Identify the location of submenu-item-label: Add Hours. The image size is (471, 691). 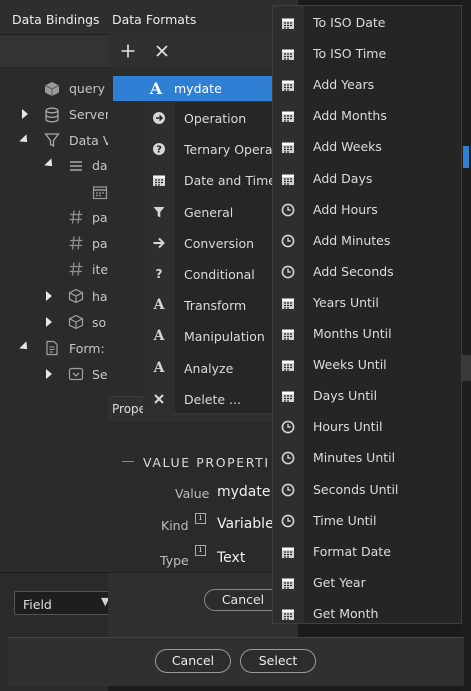
(345, 209).